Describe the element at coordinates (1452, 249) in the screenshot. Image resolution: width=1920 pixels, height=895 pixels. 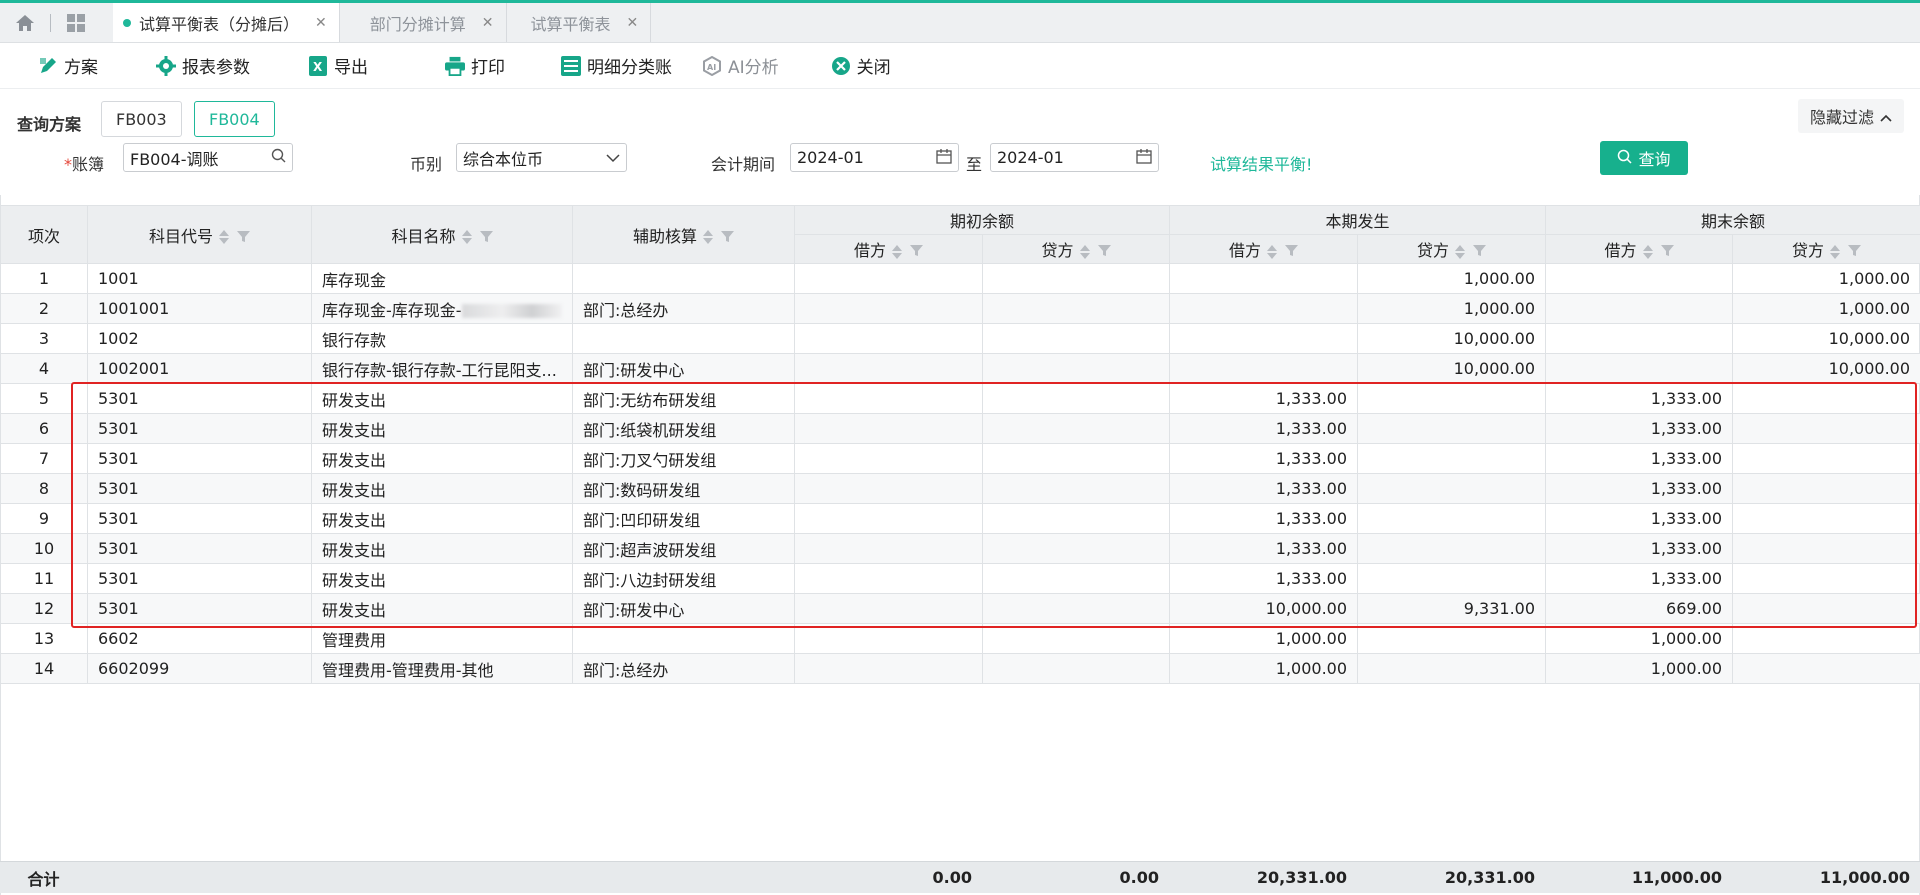
I see `header-current-credit: 贷方` at that location.